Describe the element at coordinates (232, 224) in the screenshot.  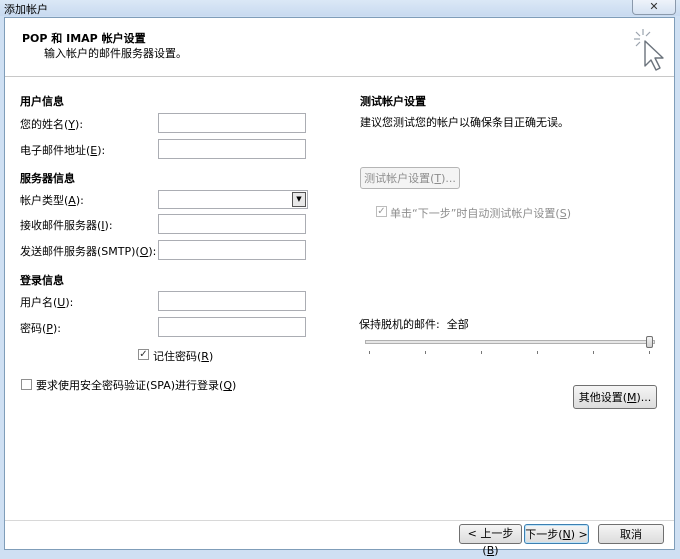
I see `incoming-server-field` at that location.